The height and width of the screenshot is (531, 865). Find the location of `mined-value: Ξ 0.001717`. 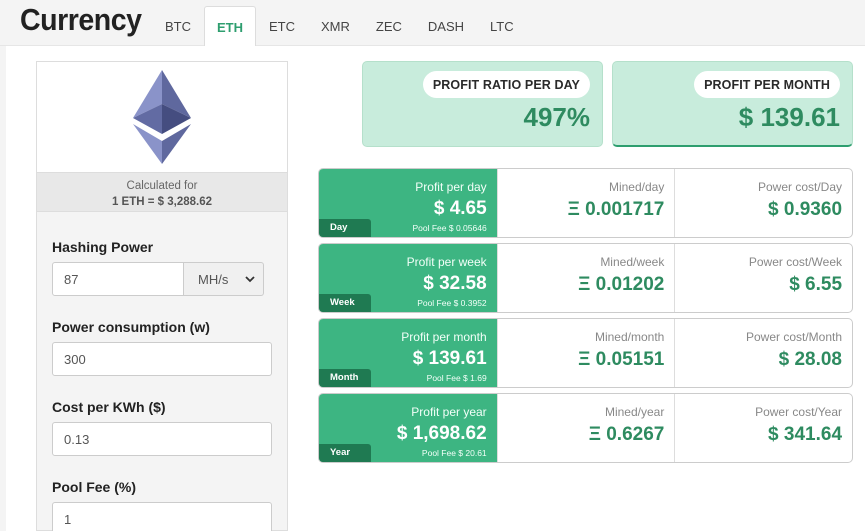

mined-value: Ξ 0.001717 is located at coordinates (616, 209).